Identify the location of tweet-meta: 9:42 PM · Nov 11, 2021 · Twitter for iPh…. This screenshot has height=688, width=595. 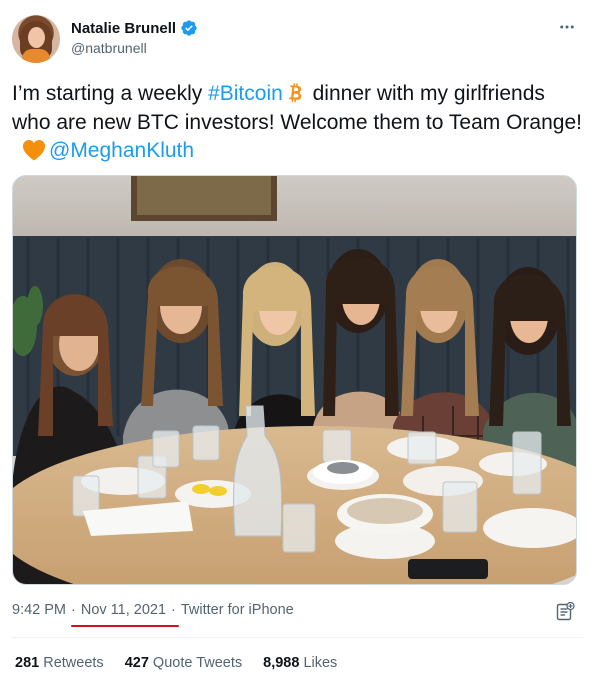
(153, 610).